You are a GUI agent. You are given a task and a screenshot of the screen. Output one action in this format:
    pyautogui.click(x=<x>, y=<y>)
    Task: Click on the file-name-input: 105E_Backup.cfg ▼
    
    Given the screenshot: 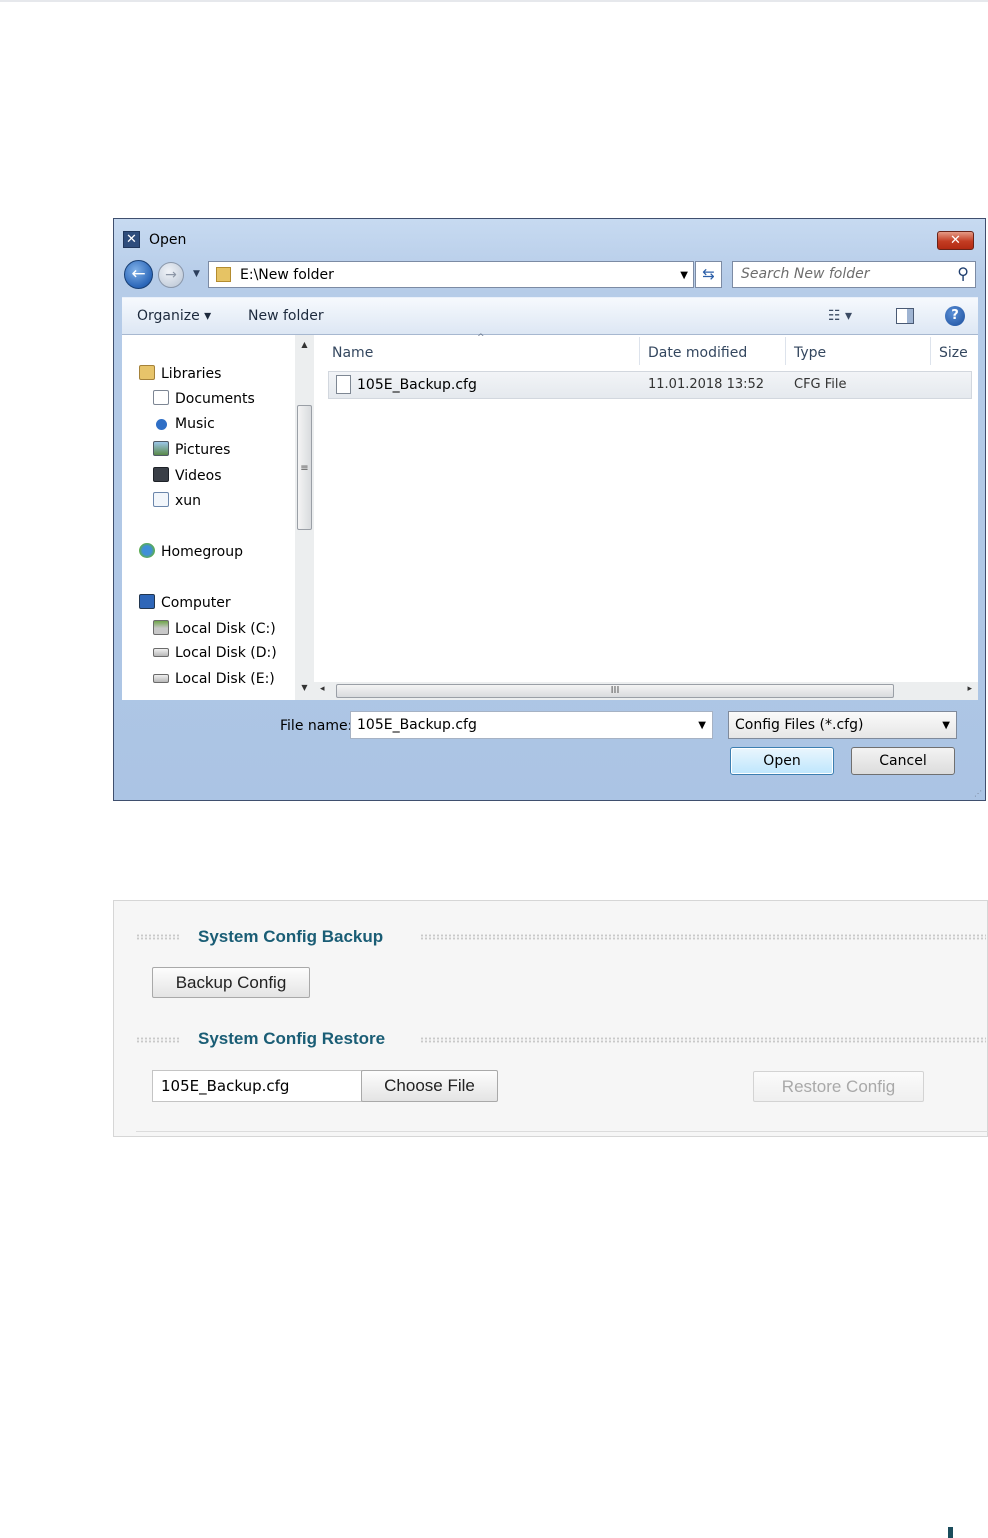 What is the action you would take?
    pyautogui.click(x=531, y=725)
    